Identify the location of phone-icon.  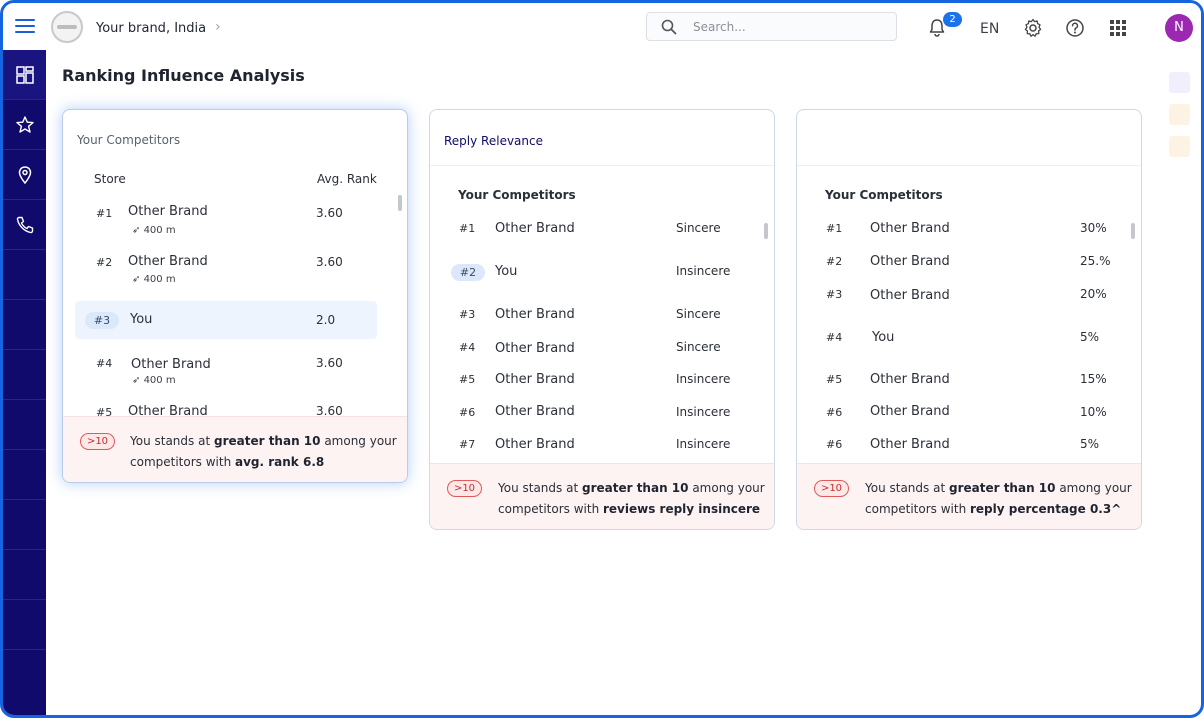
(25, 225).